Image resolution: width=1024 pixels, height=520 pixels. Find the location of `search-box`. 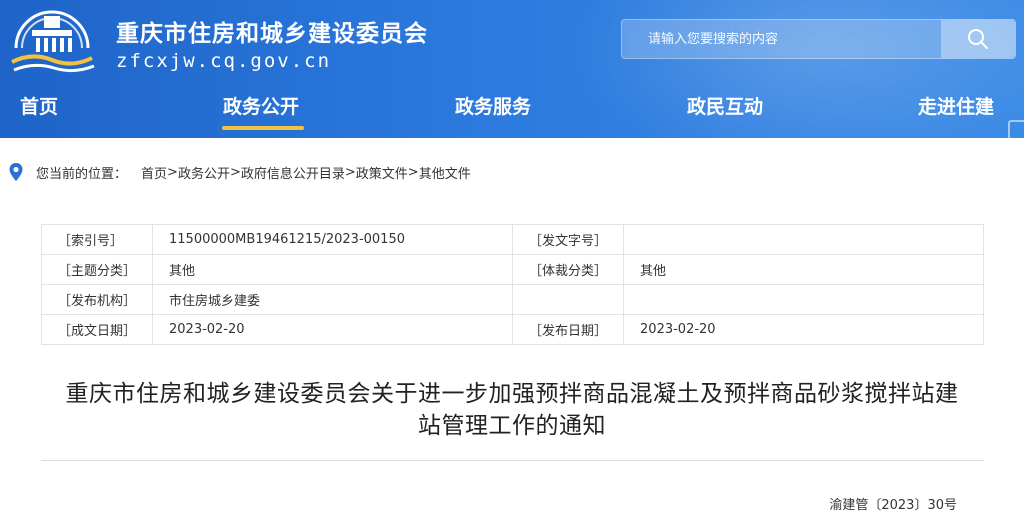

search-box is located at coordinates (818, 39).